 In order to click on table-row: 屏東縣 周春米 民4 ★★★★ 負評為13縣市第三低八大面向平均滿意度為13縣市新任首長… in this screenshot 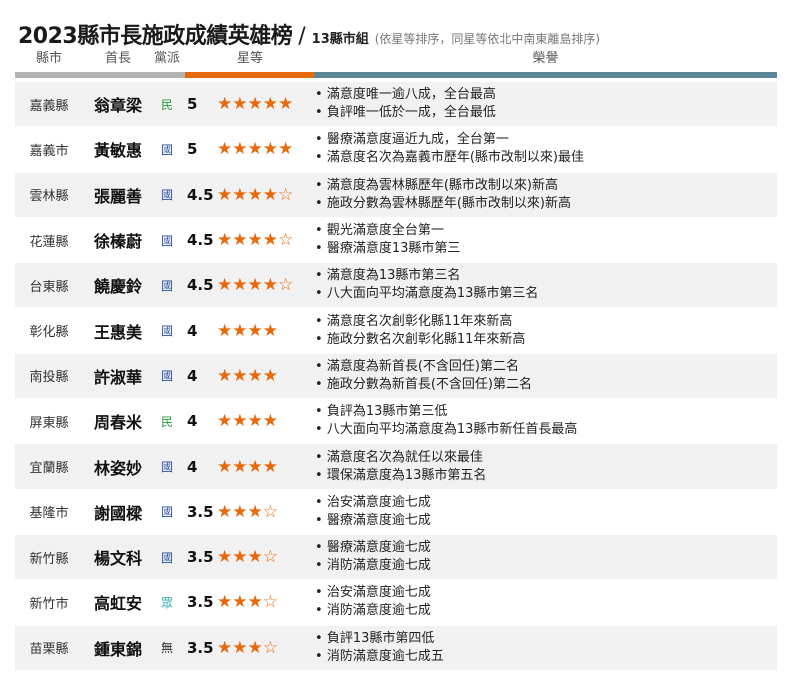, I will do `click(396, 422)`.